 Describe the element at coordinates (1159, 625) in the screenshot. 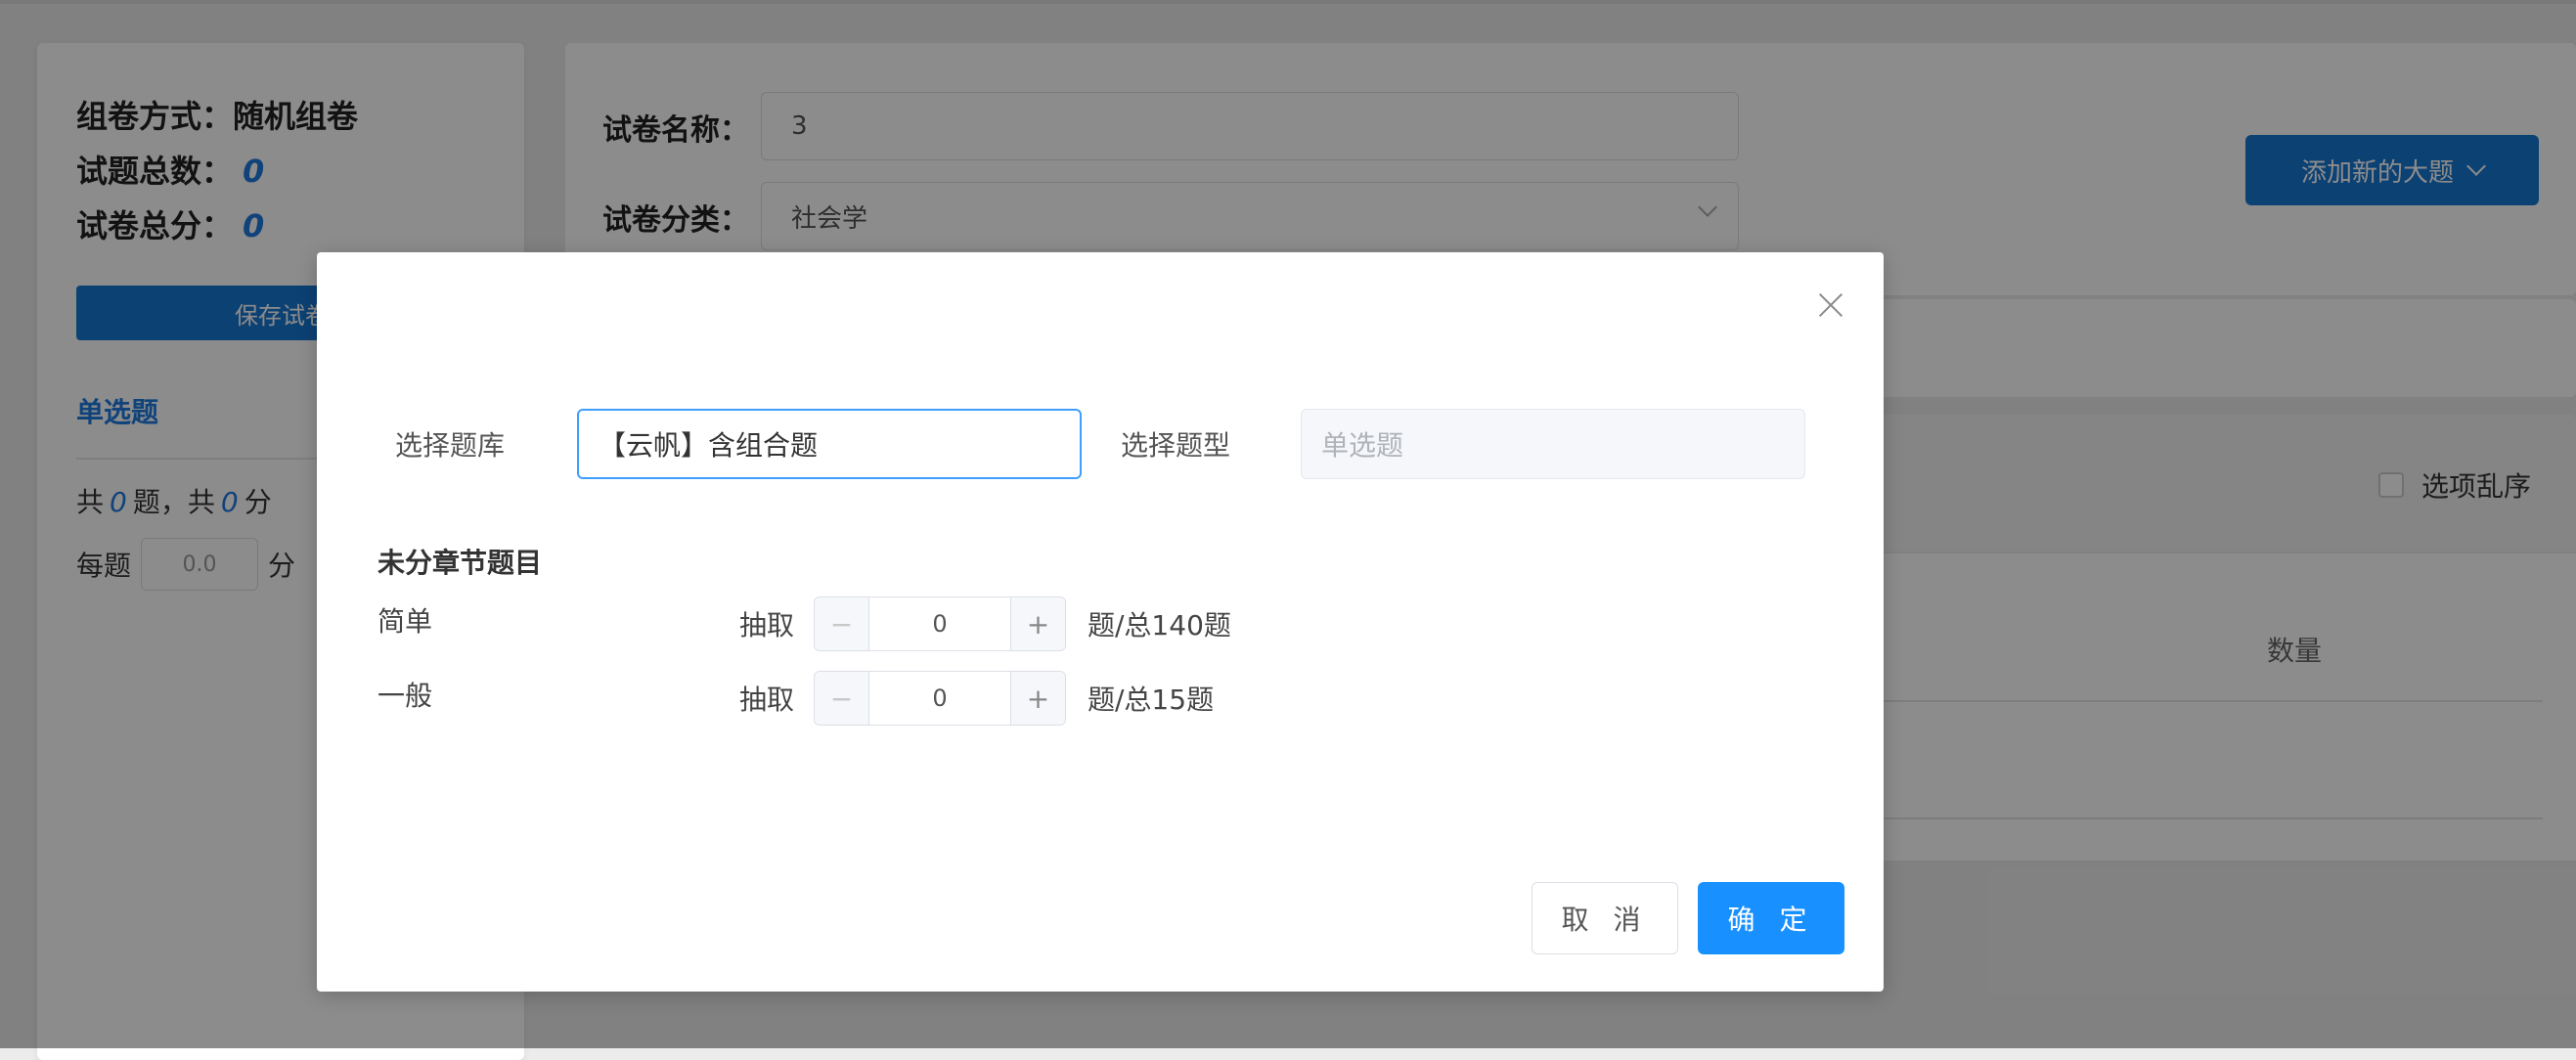

I see `total-available: 题/总140题` at that location.